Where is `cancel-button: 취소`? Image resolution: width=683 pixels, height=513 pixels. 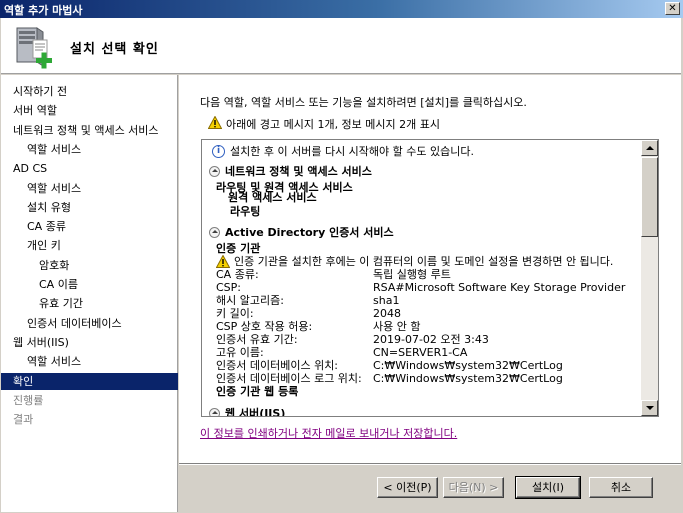 cancel-button: 취소 is located at coordinates (621, 487).